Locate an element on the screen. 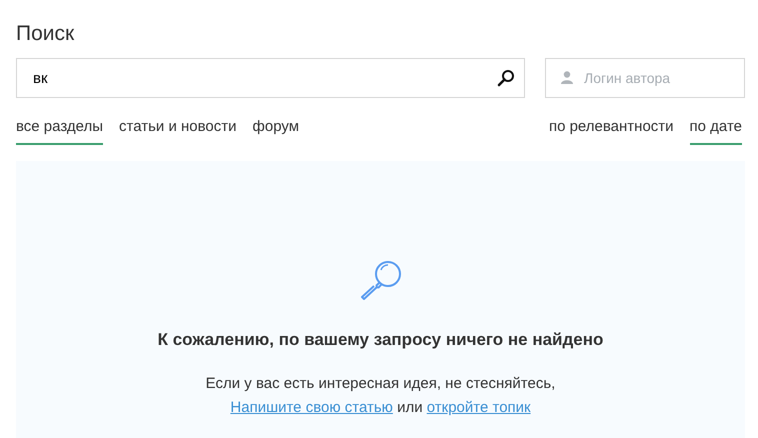  user-icon is located at coordinates (567, 77).